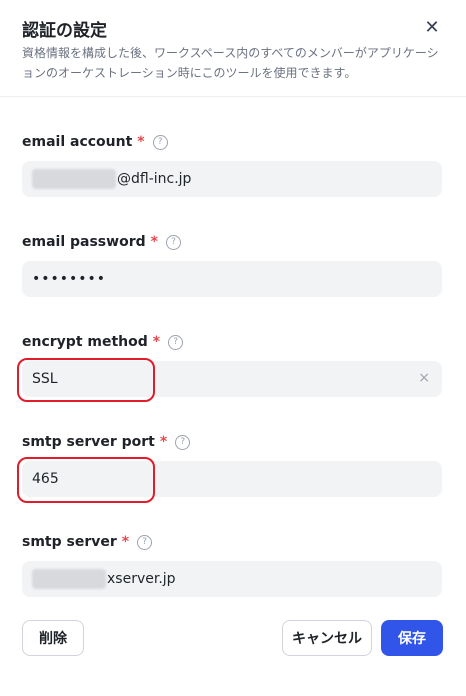 Image resolution: width=466 pixels, height=696 pixels. Describe the element at coordinates (69, 279) in the screenshot. I see `email-password-value: ••••••••` at that location.